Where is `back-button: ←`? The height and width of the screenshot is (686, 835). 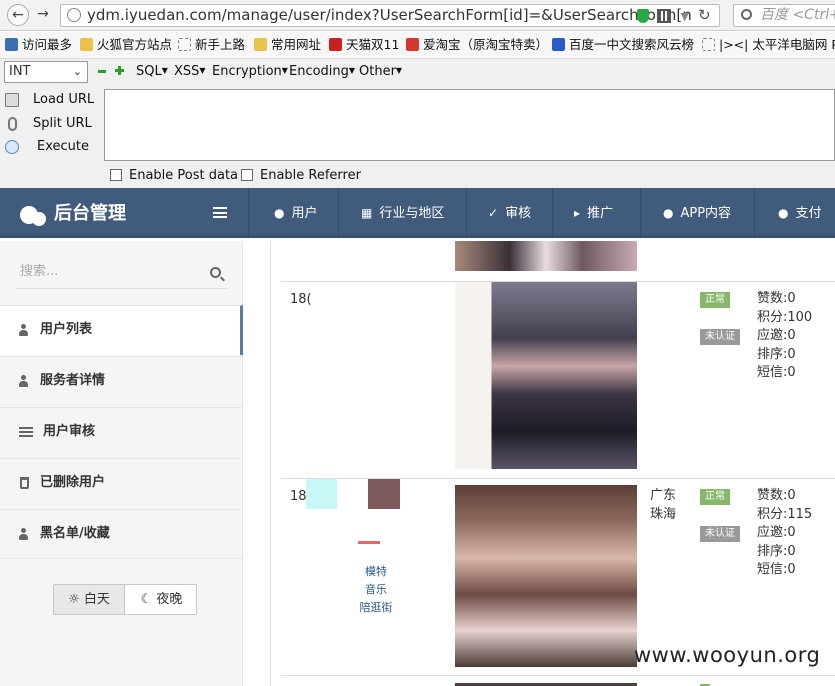 back-button: ← is located at coordinates (18, 15).